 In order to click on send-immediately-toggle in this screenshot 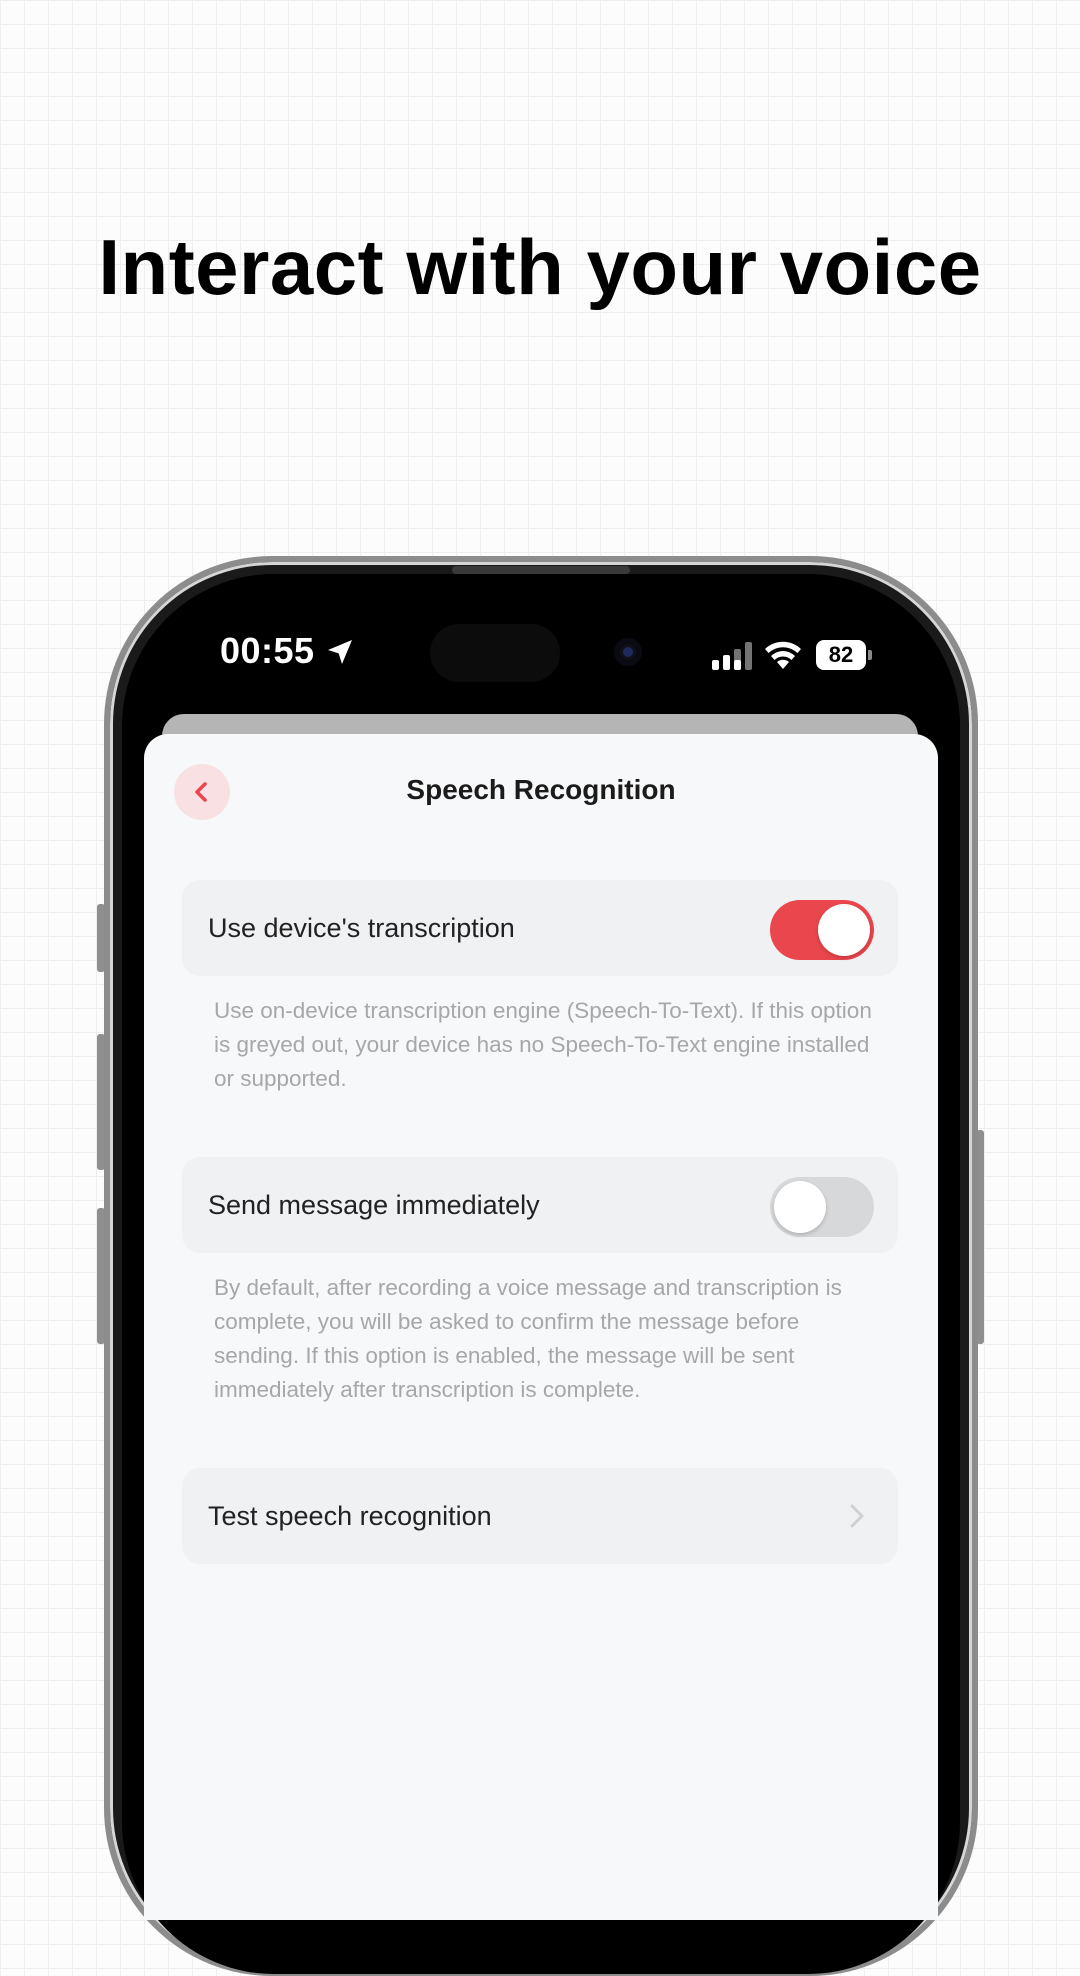, I will do `click(822, 1207)`.